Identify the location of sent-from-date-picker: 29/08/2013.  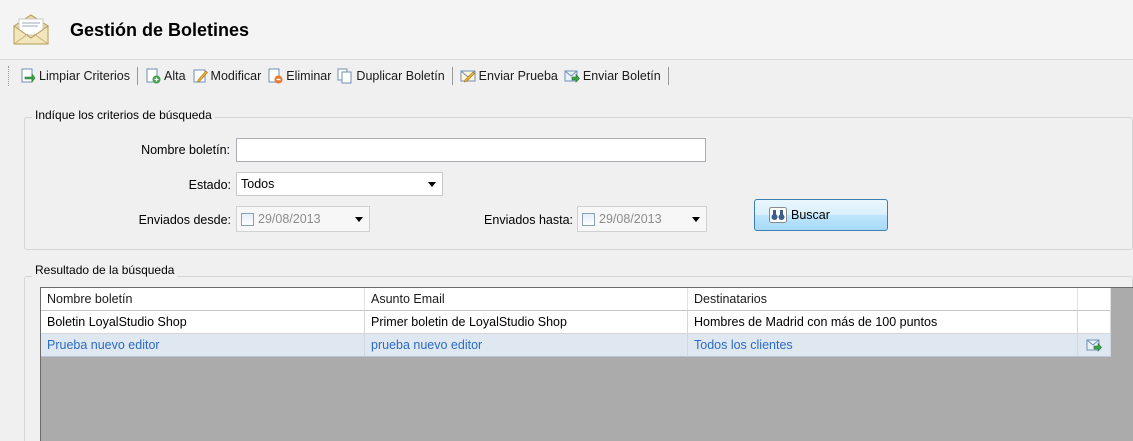
(303, 219).